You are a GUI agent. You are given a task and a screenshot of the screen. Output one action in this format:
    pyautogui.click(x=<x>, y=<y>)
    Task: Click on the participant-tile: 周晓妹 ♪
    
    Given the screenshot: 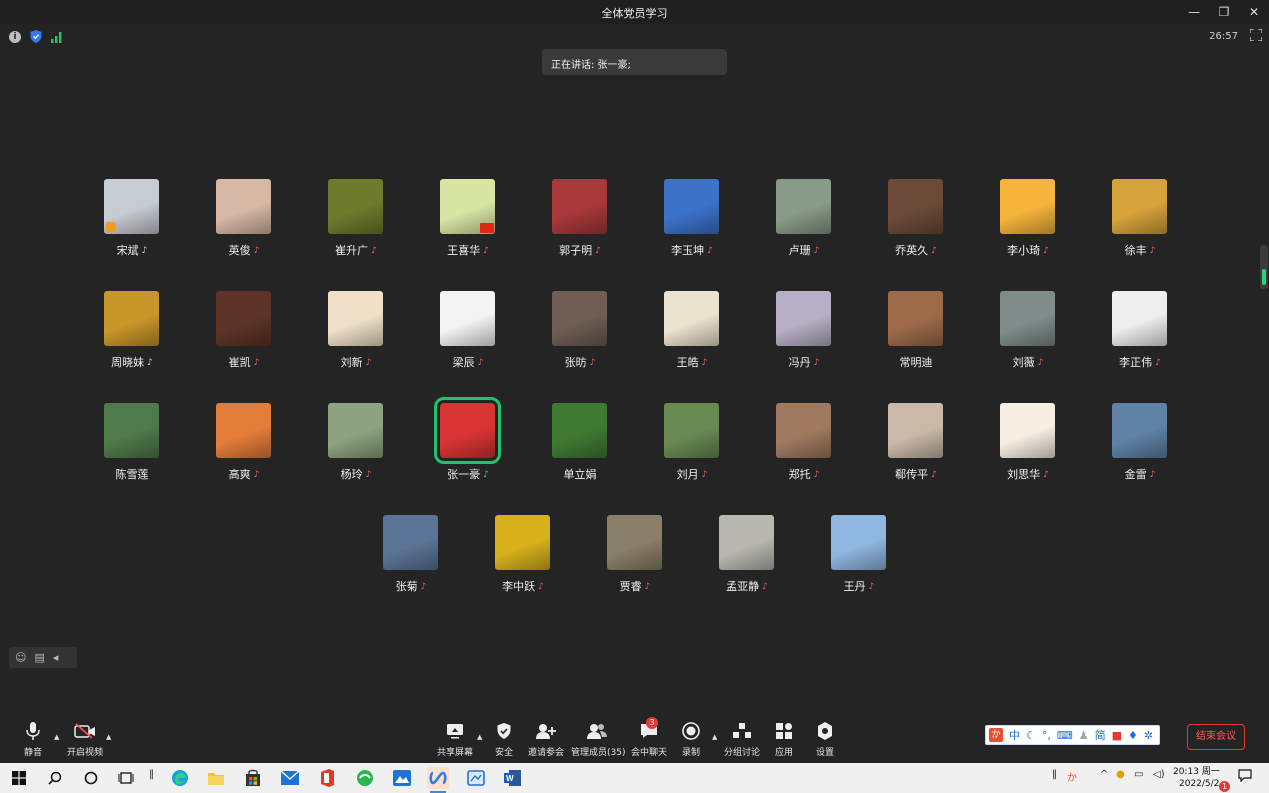 What is the action you would take?
    pyautogui.click(x=132, y=347)
    